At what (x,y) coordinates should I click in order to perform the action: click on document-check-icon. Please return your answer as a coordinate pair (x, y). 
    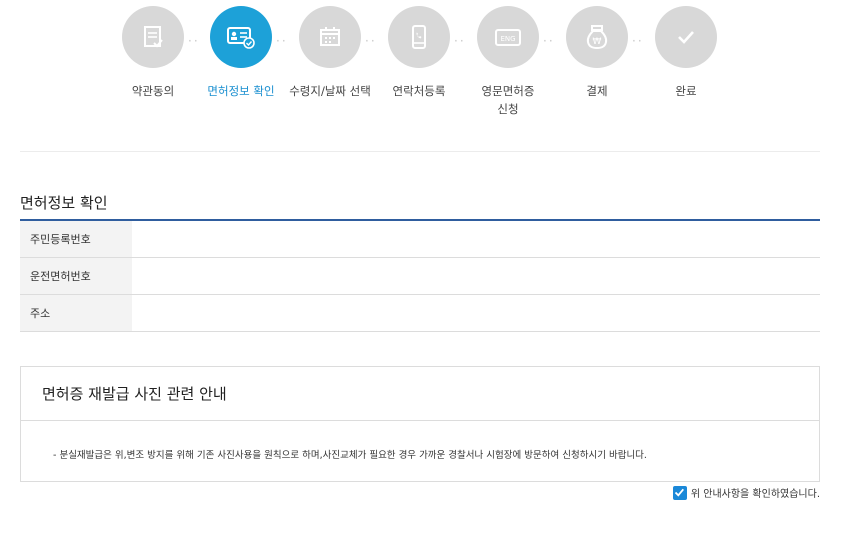
    Looking at the image, I should click on (153, 37).